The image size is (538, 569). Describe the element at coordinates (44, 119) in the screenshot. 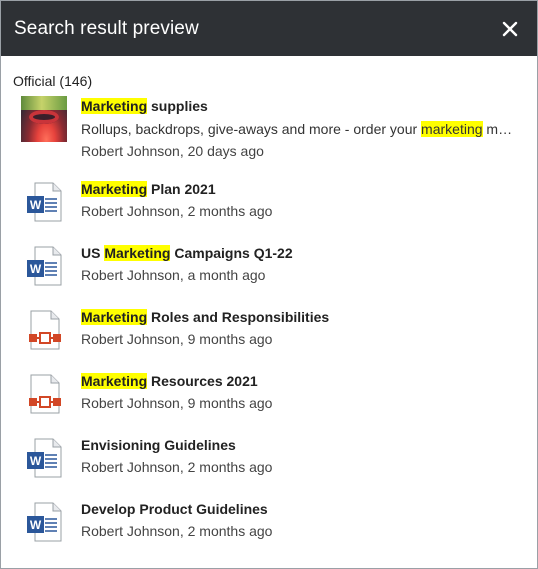

I see `image-thumbnail` at that location.